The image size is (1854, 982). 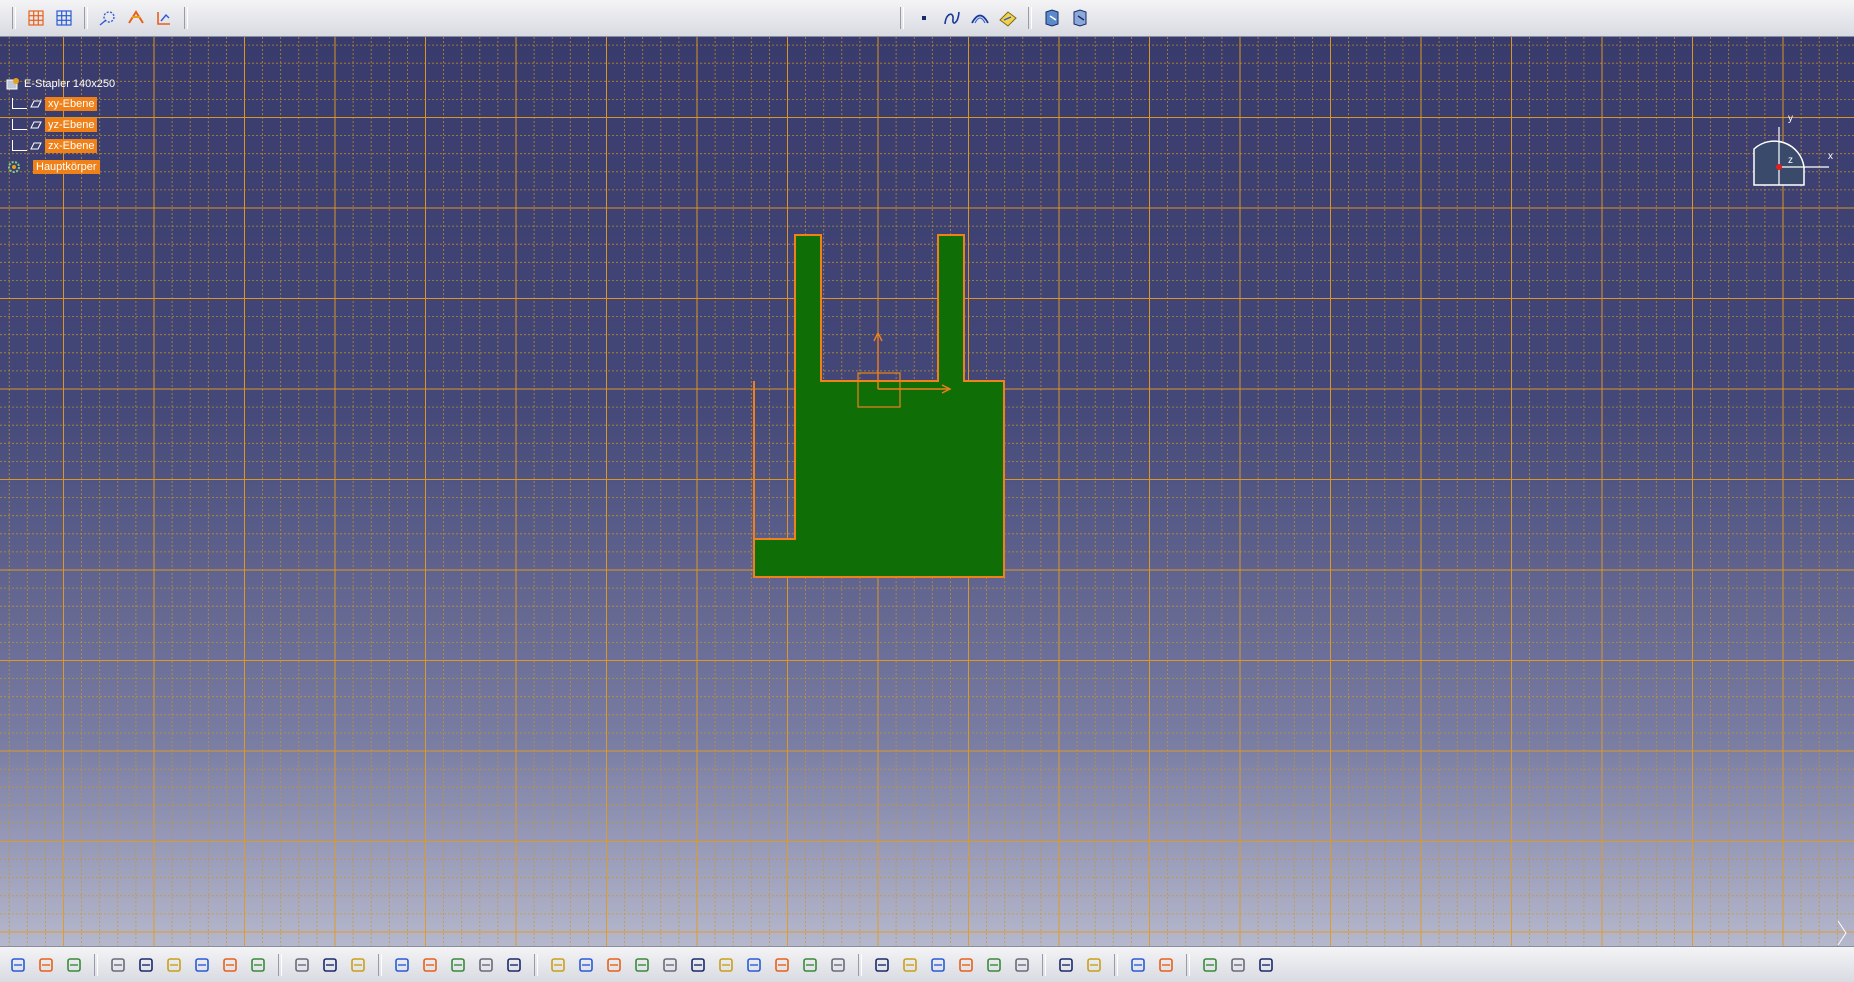 I want to click on comment-icon, so click(x=358, y=965).